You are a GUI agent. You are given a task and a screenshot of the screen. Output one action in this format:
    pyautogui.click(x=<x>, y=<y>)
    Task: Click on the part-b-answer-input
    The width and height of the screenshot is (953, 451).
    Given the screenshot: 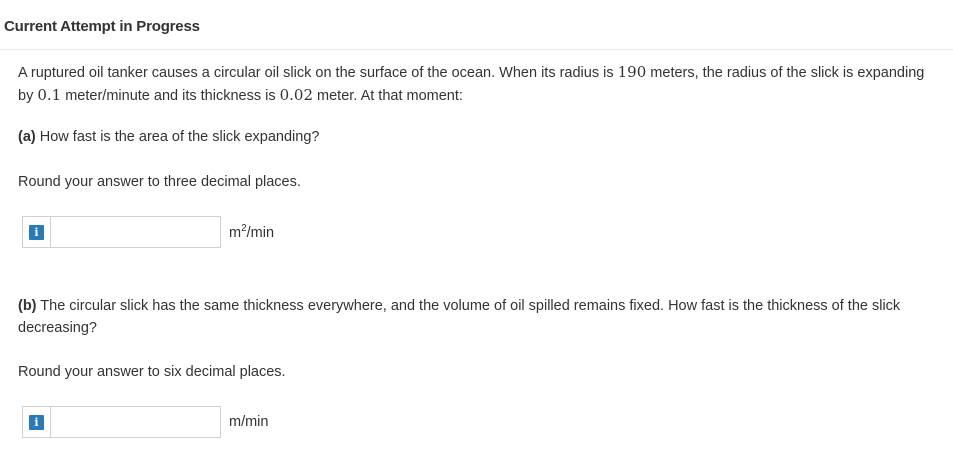 What is the action you would take?
    pyautogui.click(x=135, y=422)
    